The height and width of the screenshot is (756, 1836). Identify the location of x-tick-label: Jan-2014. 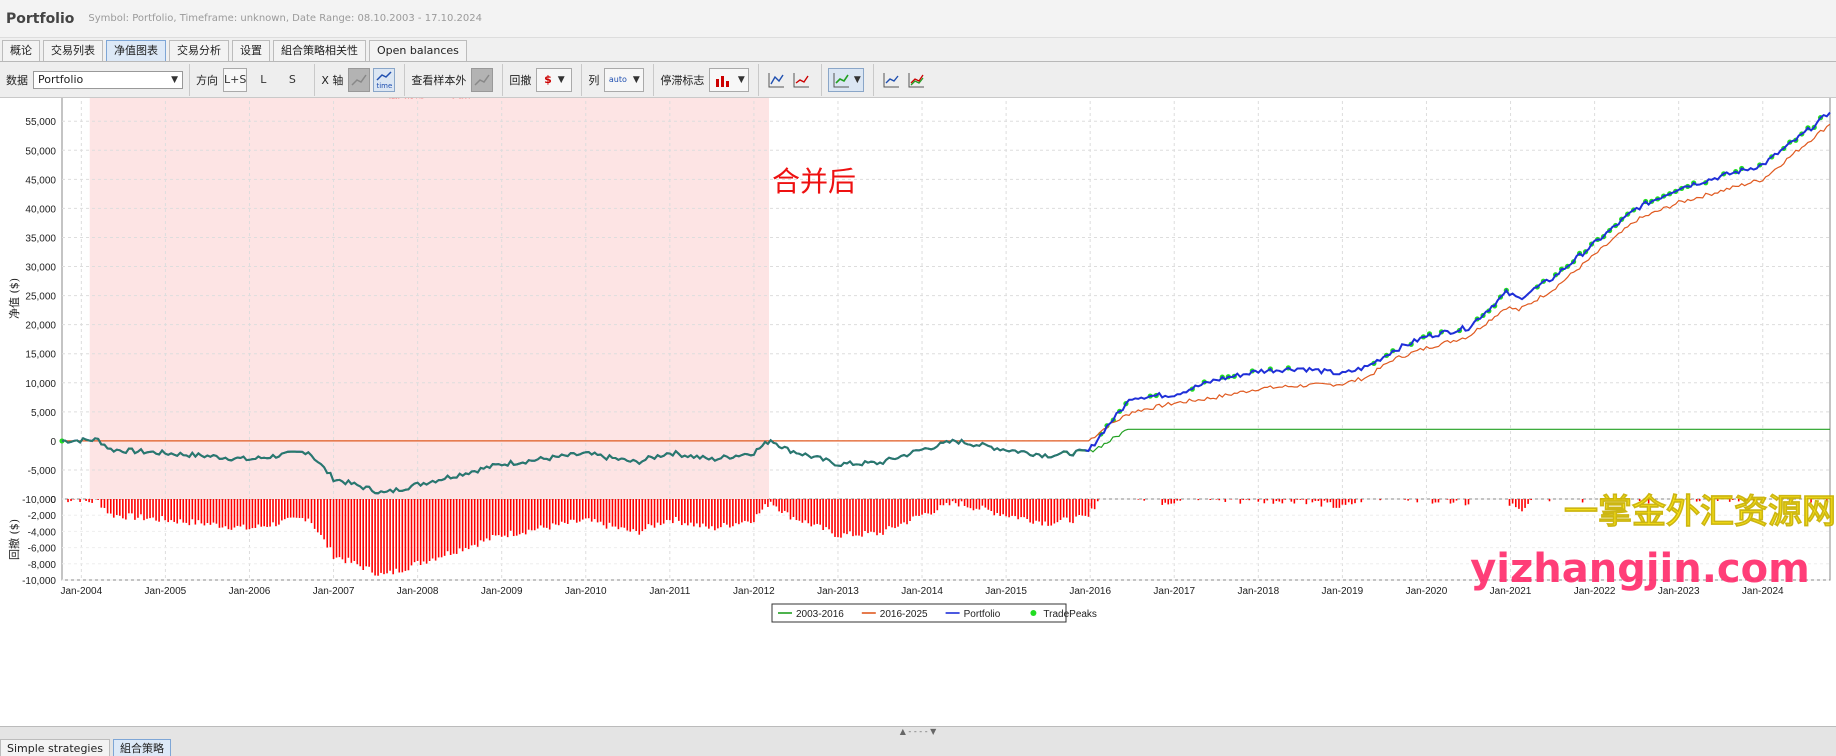
(922, 591).